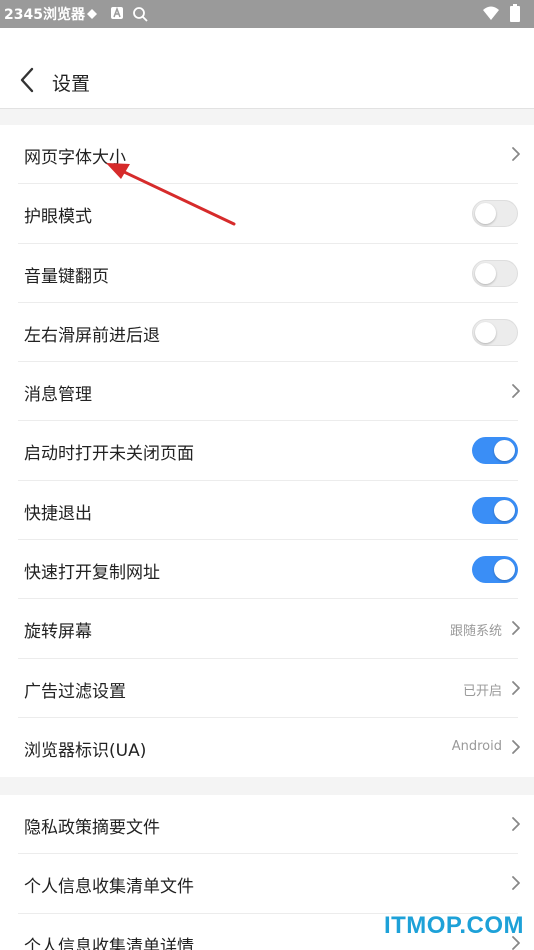  What do you see at coordinates (71, 84) in the screenshot?
I see `page-title: 设置` at bounding box center [71, 84].